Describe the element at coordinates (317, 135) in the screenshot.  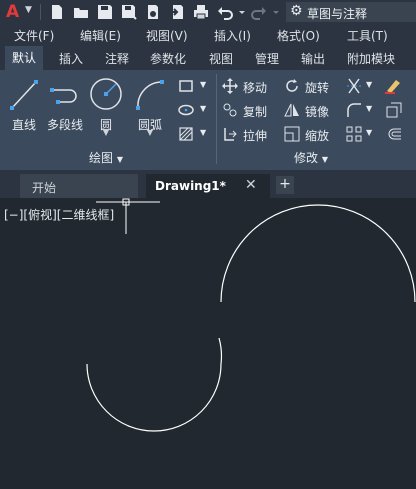
I see `scale-button: 缩放` at that location.